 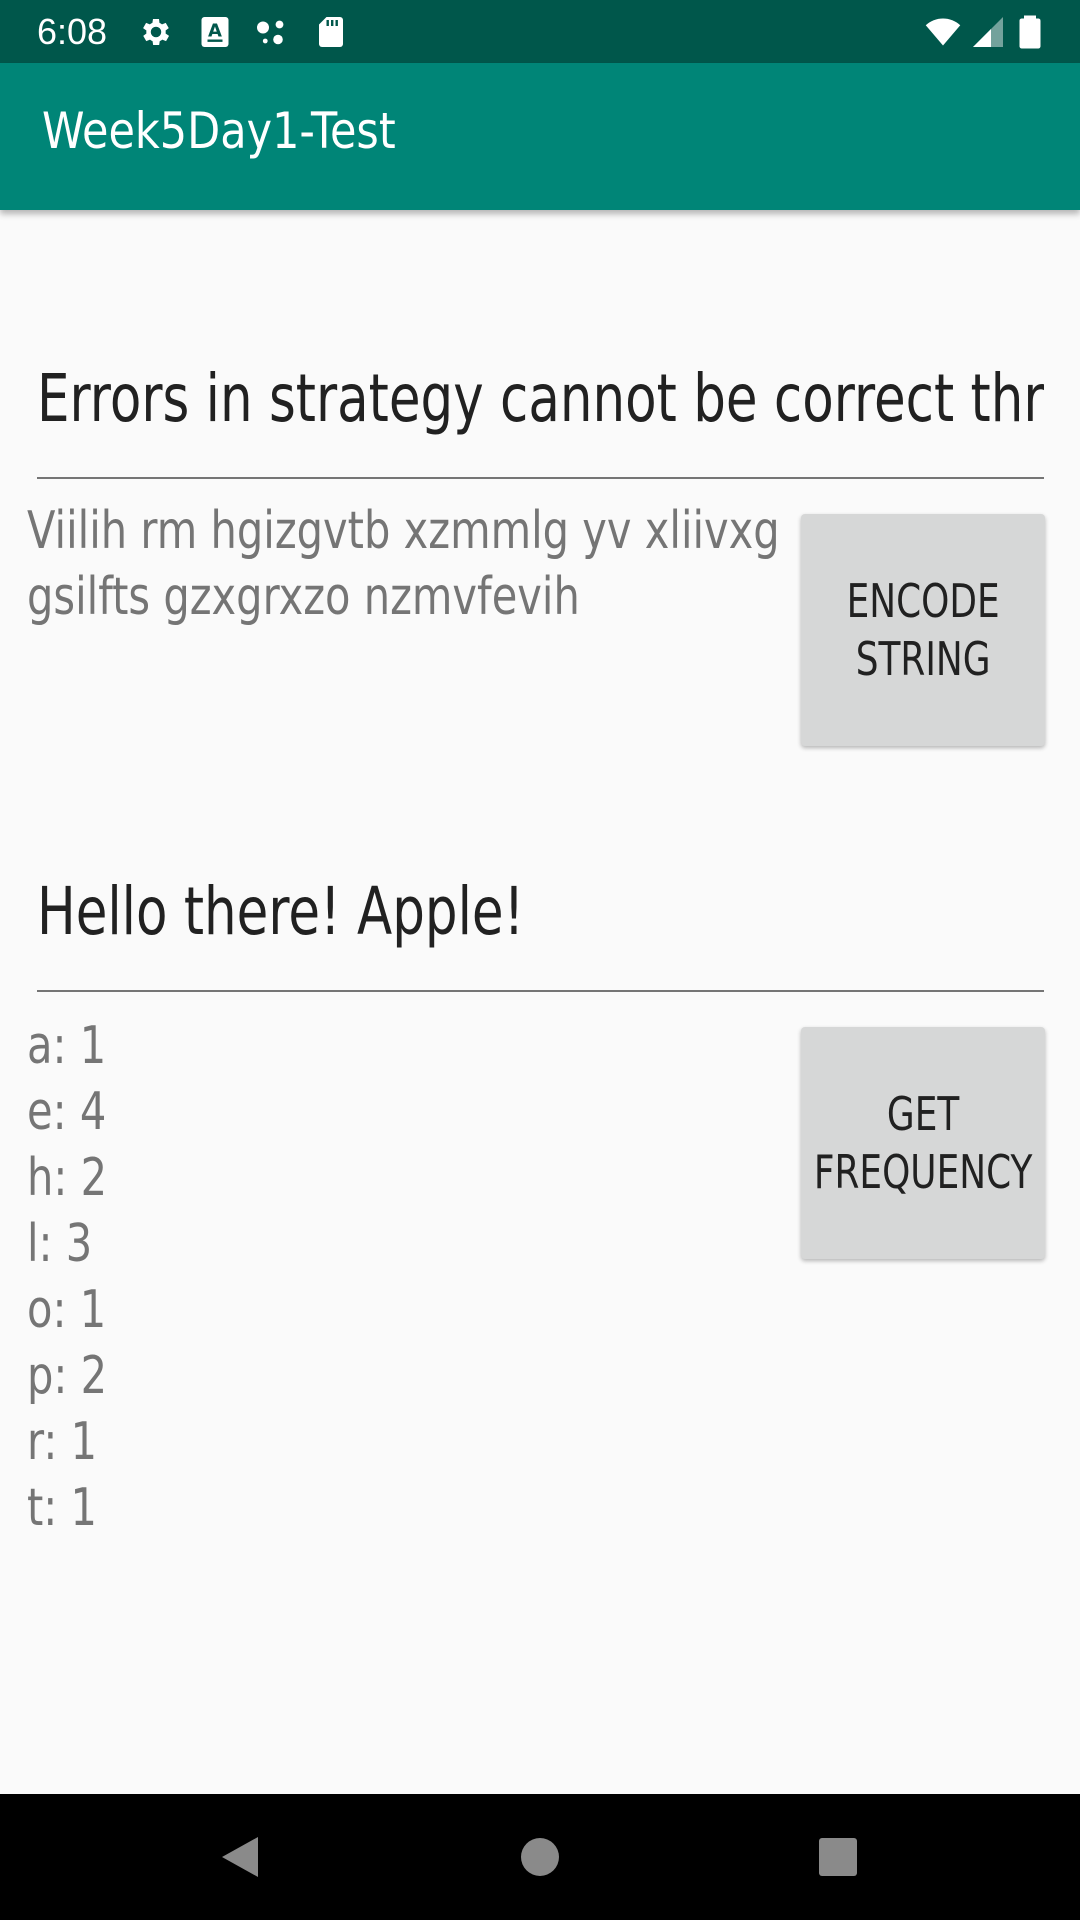 I want to click on get-frequency-button: GET FREQUENCY, so click(x=923, y=1143).